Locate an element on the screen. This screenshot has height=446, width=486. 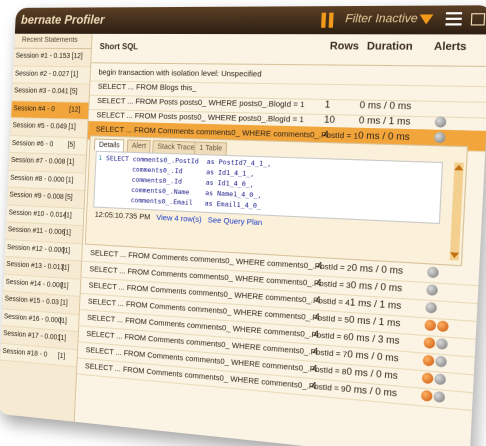
alerts-column-header: Alerts is located at coordinates (450, 47).